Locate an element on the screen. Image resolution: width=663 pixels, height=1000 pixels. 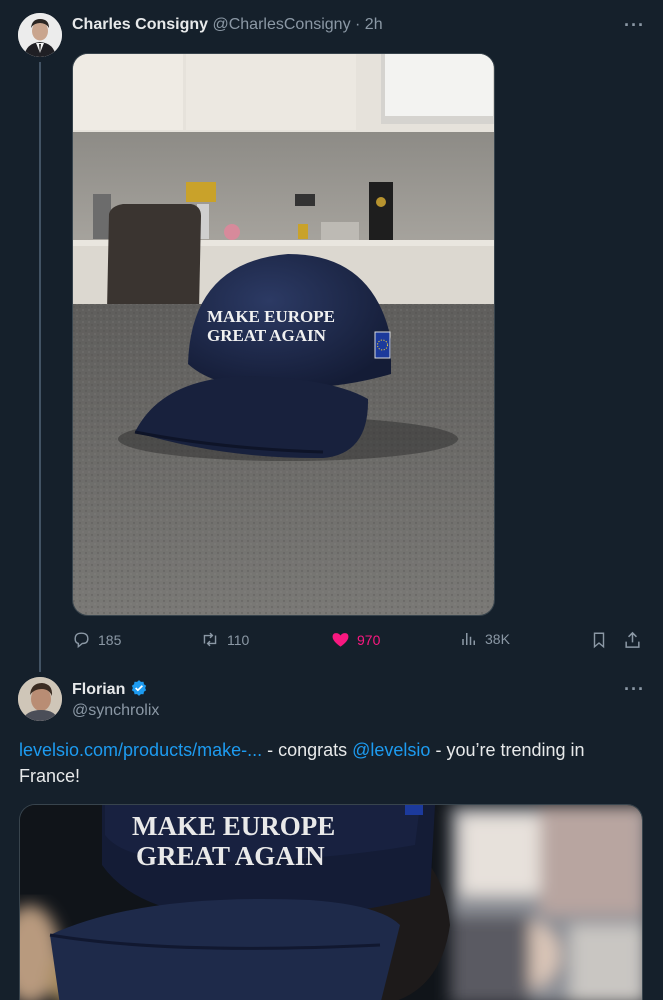
worn-cap-text-line1: MAKE EUROPE is located at coordinates (233, 826).